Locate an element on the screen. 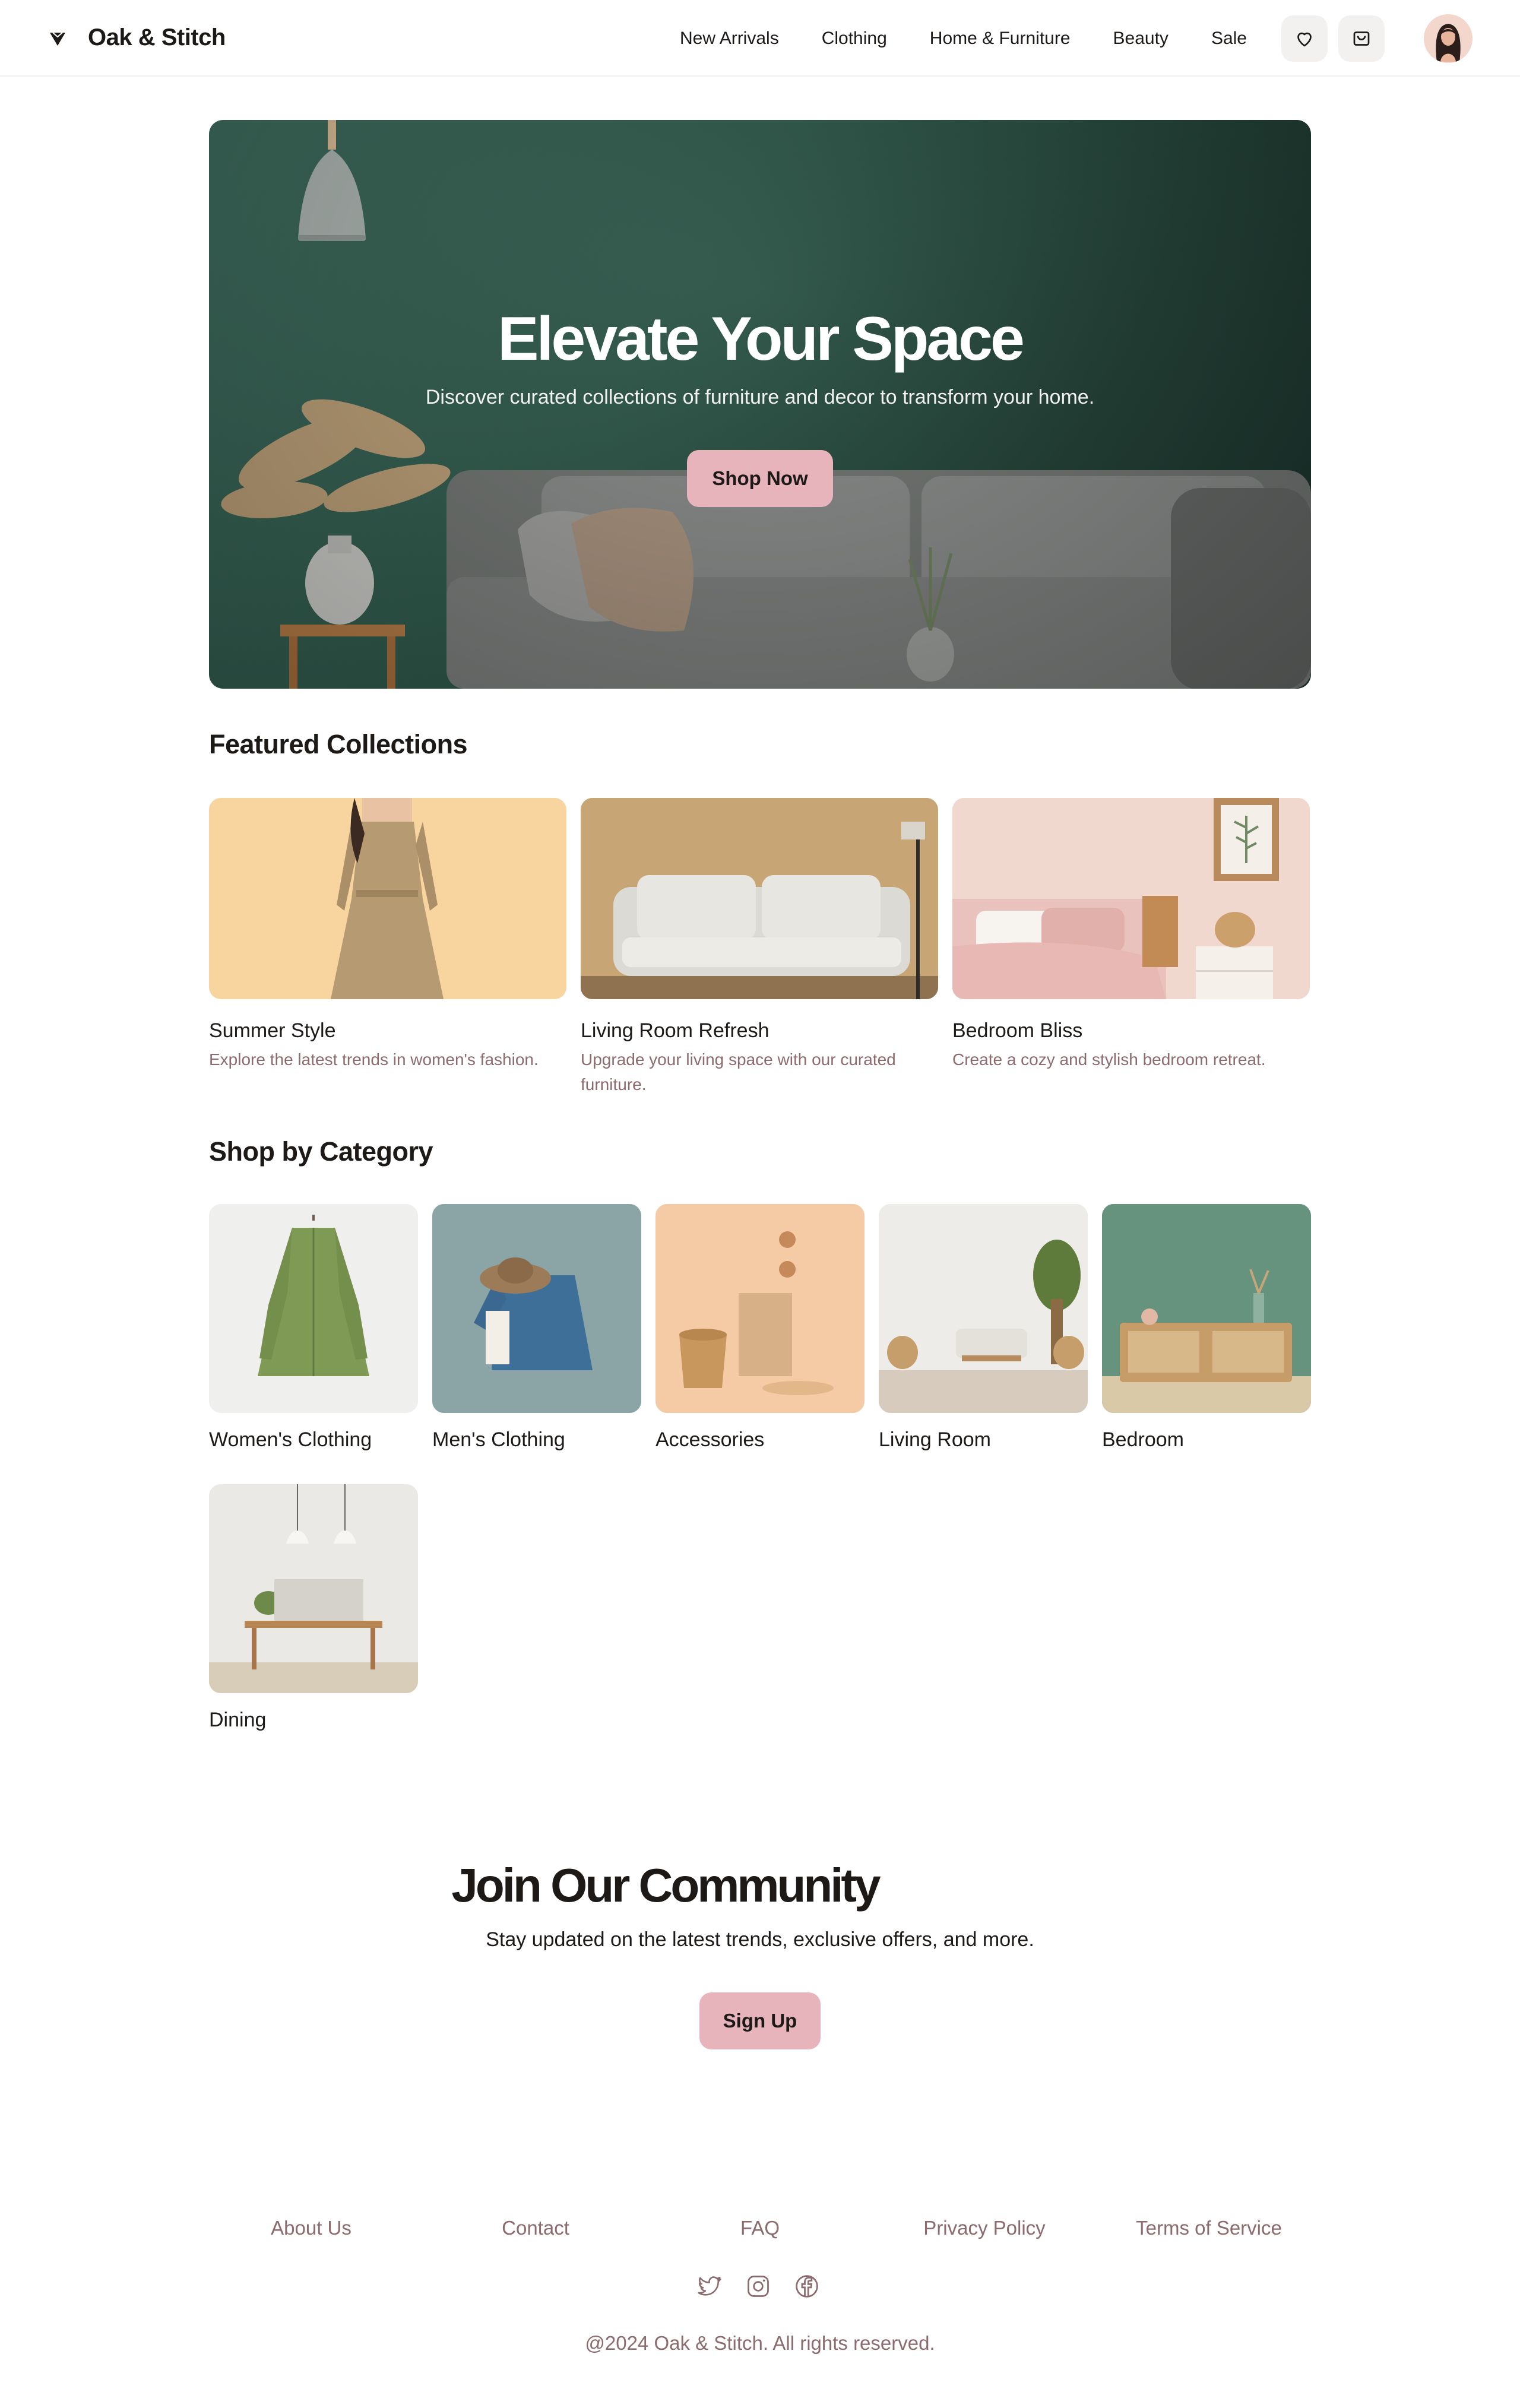 The image size is (1520, 2408). category-womens-clothing: Women's Clothing is located at coordinates (313, 1328).